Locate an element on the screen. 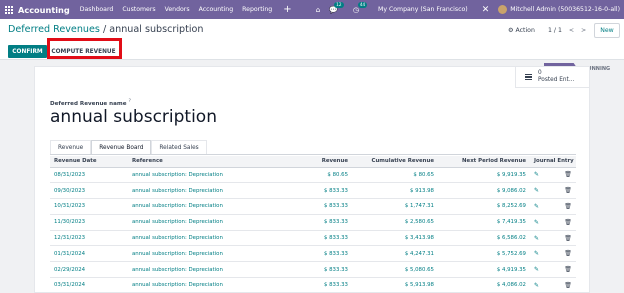 Image resolution: width=624 pixels, height=293 pixels. user-menu: Mitchell Admin (50036512-16-0-all) is located at coordinates (565, 9).